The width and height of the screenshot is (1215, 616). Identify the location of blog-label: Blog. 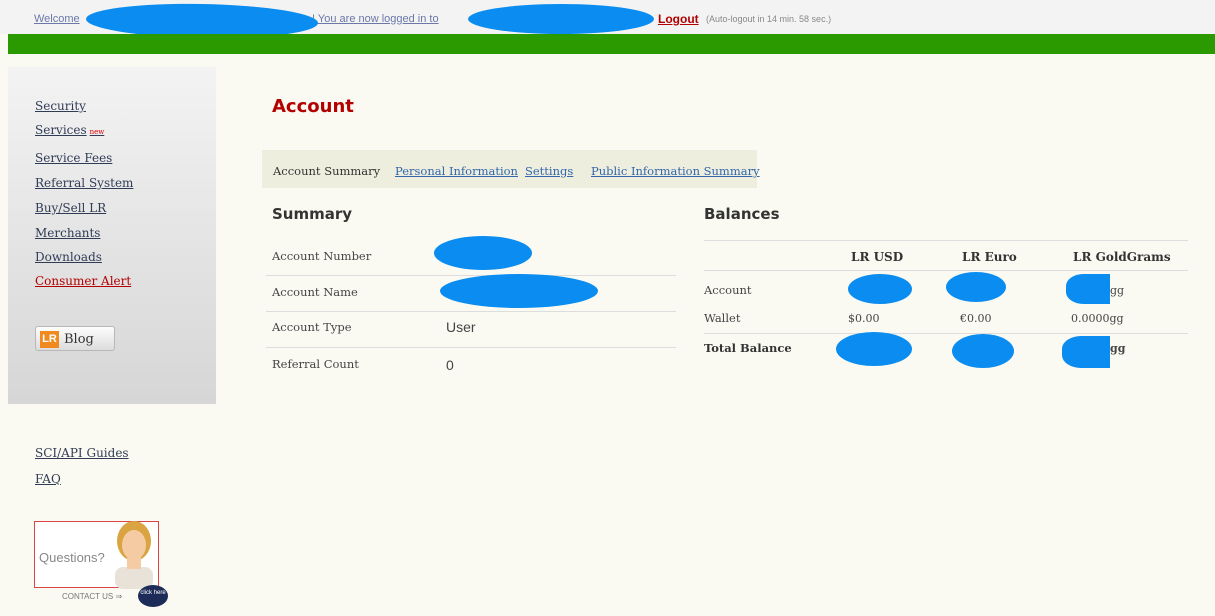
(79, 339).